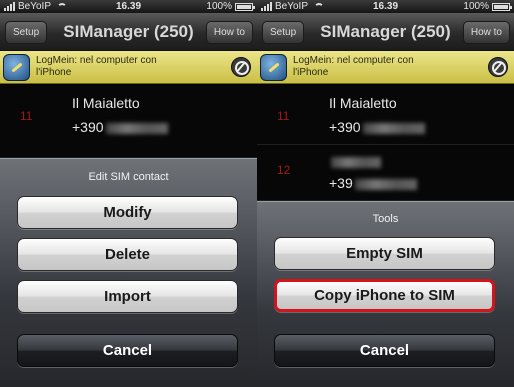  What do you see at coordinates (385, 173) in the screenshot?
I see `contact-row: 12 +39` at bounding box center [385, 173].